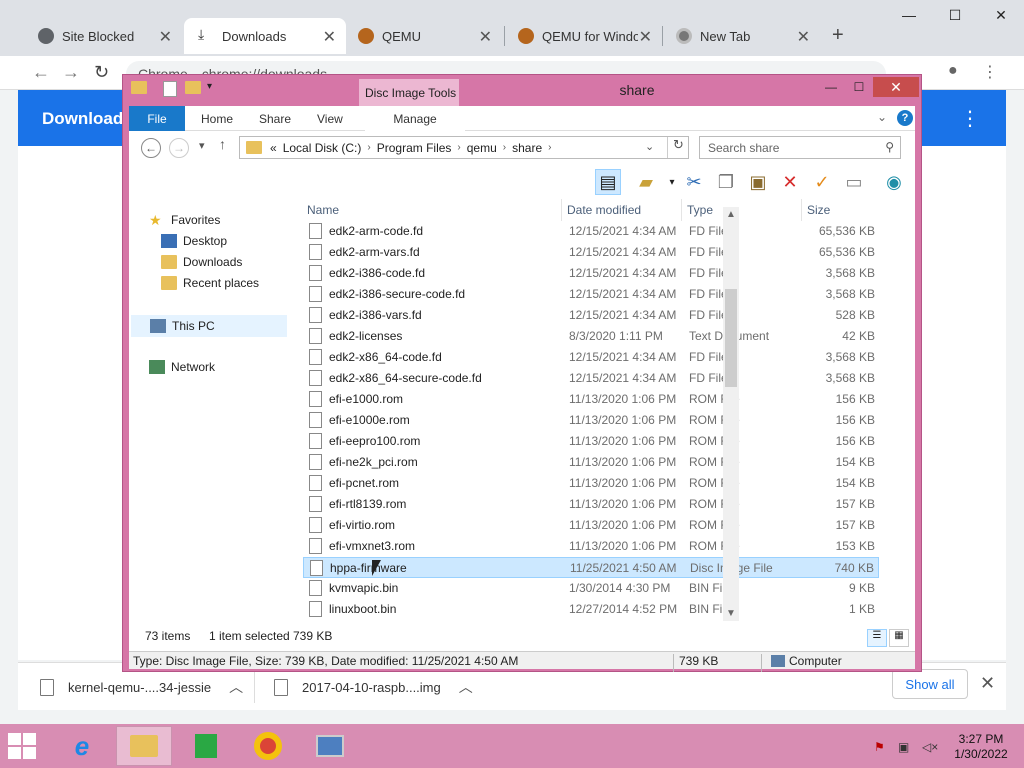 The height and width of the screenshot is (768, 1024). What do you see at coordinates (731, 613) in the screenshot?
I see `scroll-down-icon: ▼` at bounding box center [731, 613].